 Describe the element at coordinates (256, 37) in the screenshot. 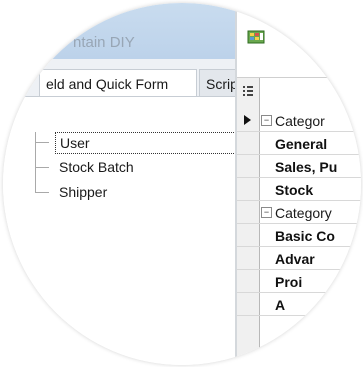

I see `database-icon` at that location.